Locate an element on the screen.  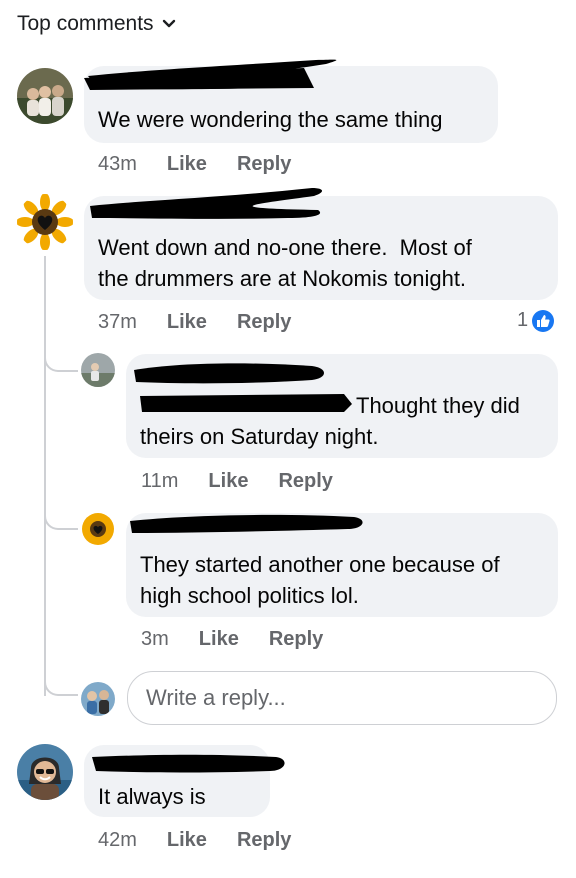
reply-time: 3m is located at coordinates (155, 639).